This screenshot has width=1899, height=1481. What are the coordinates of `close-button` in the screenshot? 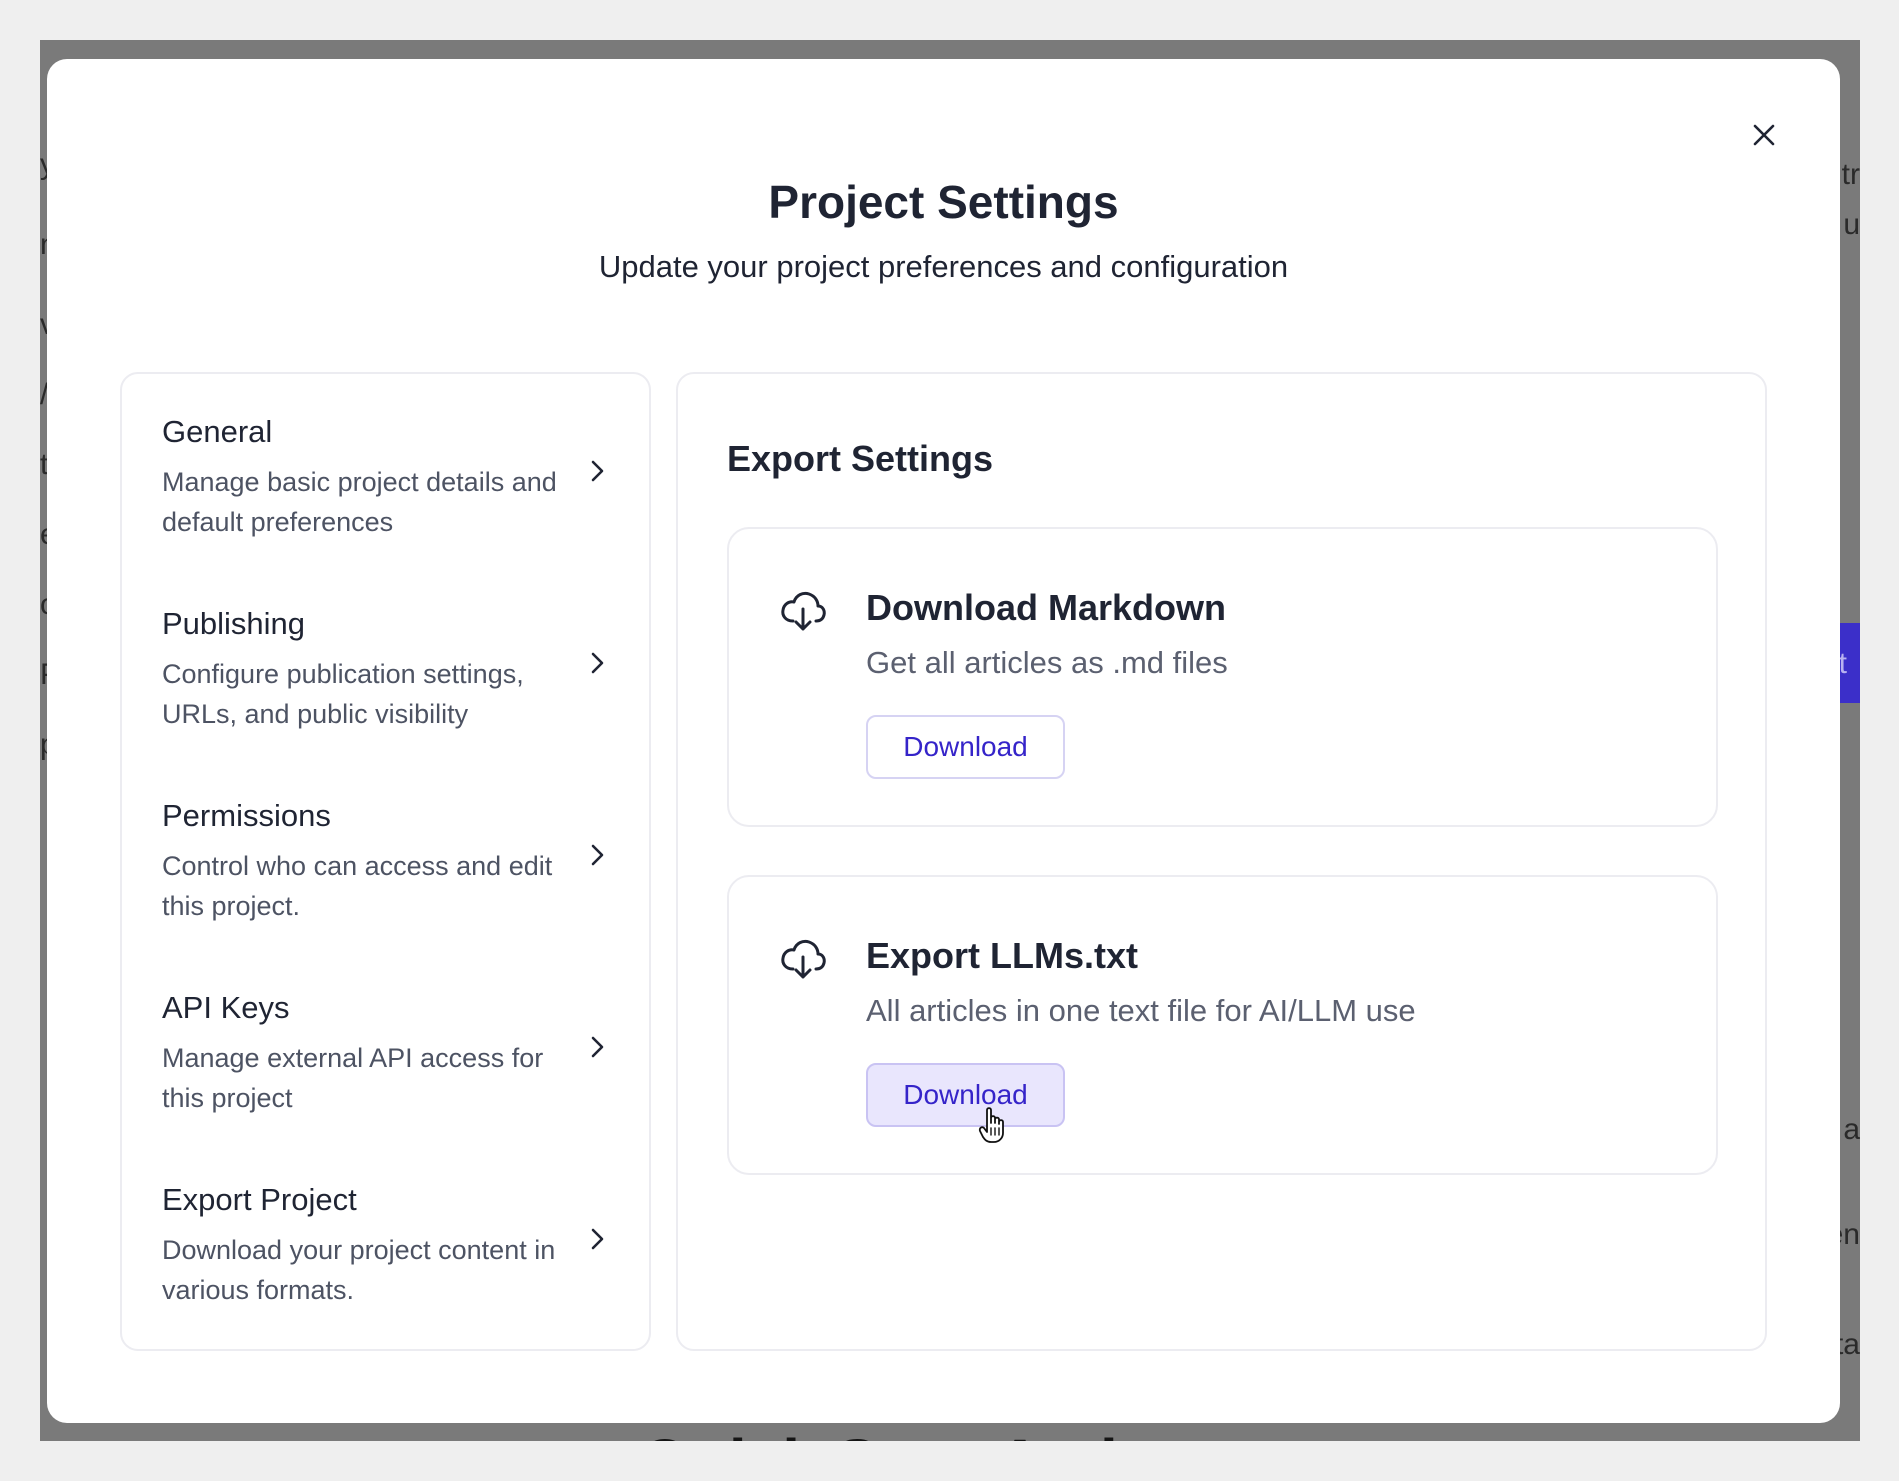 It's located at (1764, 135).